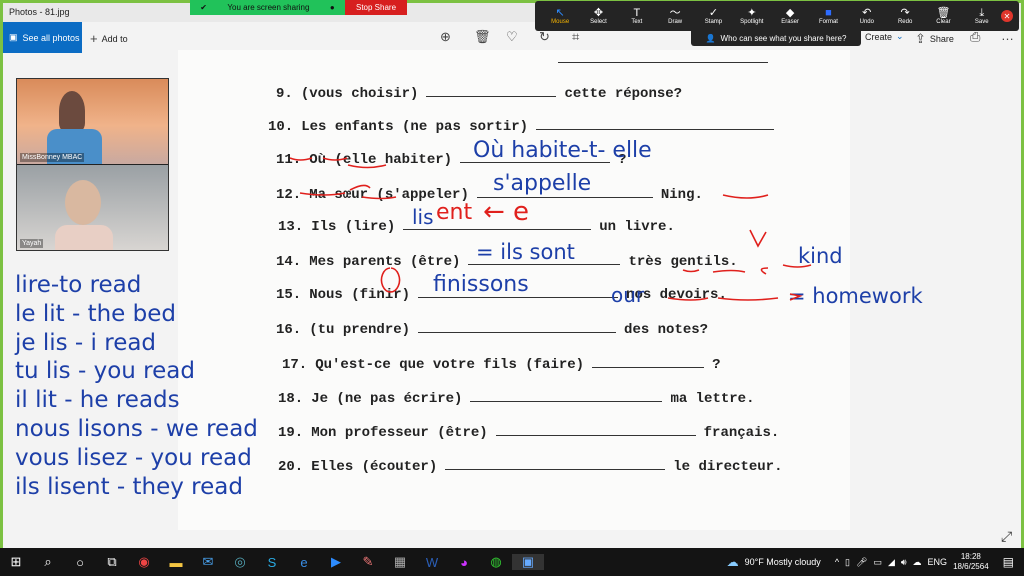  Describe the element at coordinates (13, 37) in the screenshot. I see `photos-icon: ▣` at that location.